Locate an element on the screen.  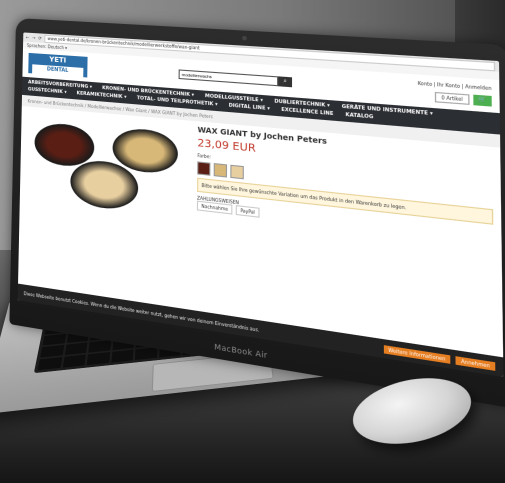
cart-area: 0 Artikel 🛒 is located at coordinates (455, 99).